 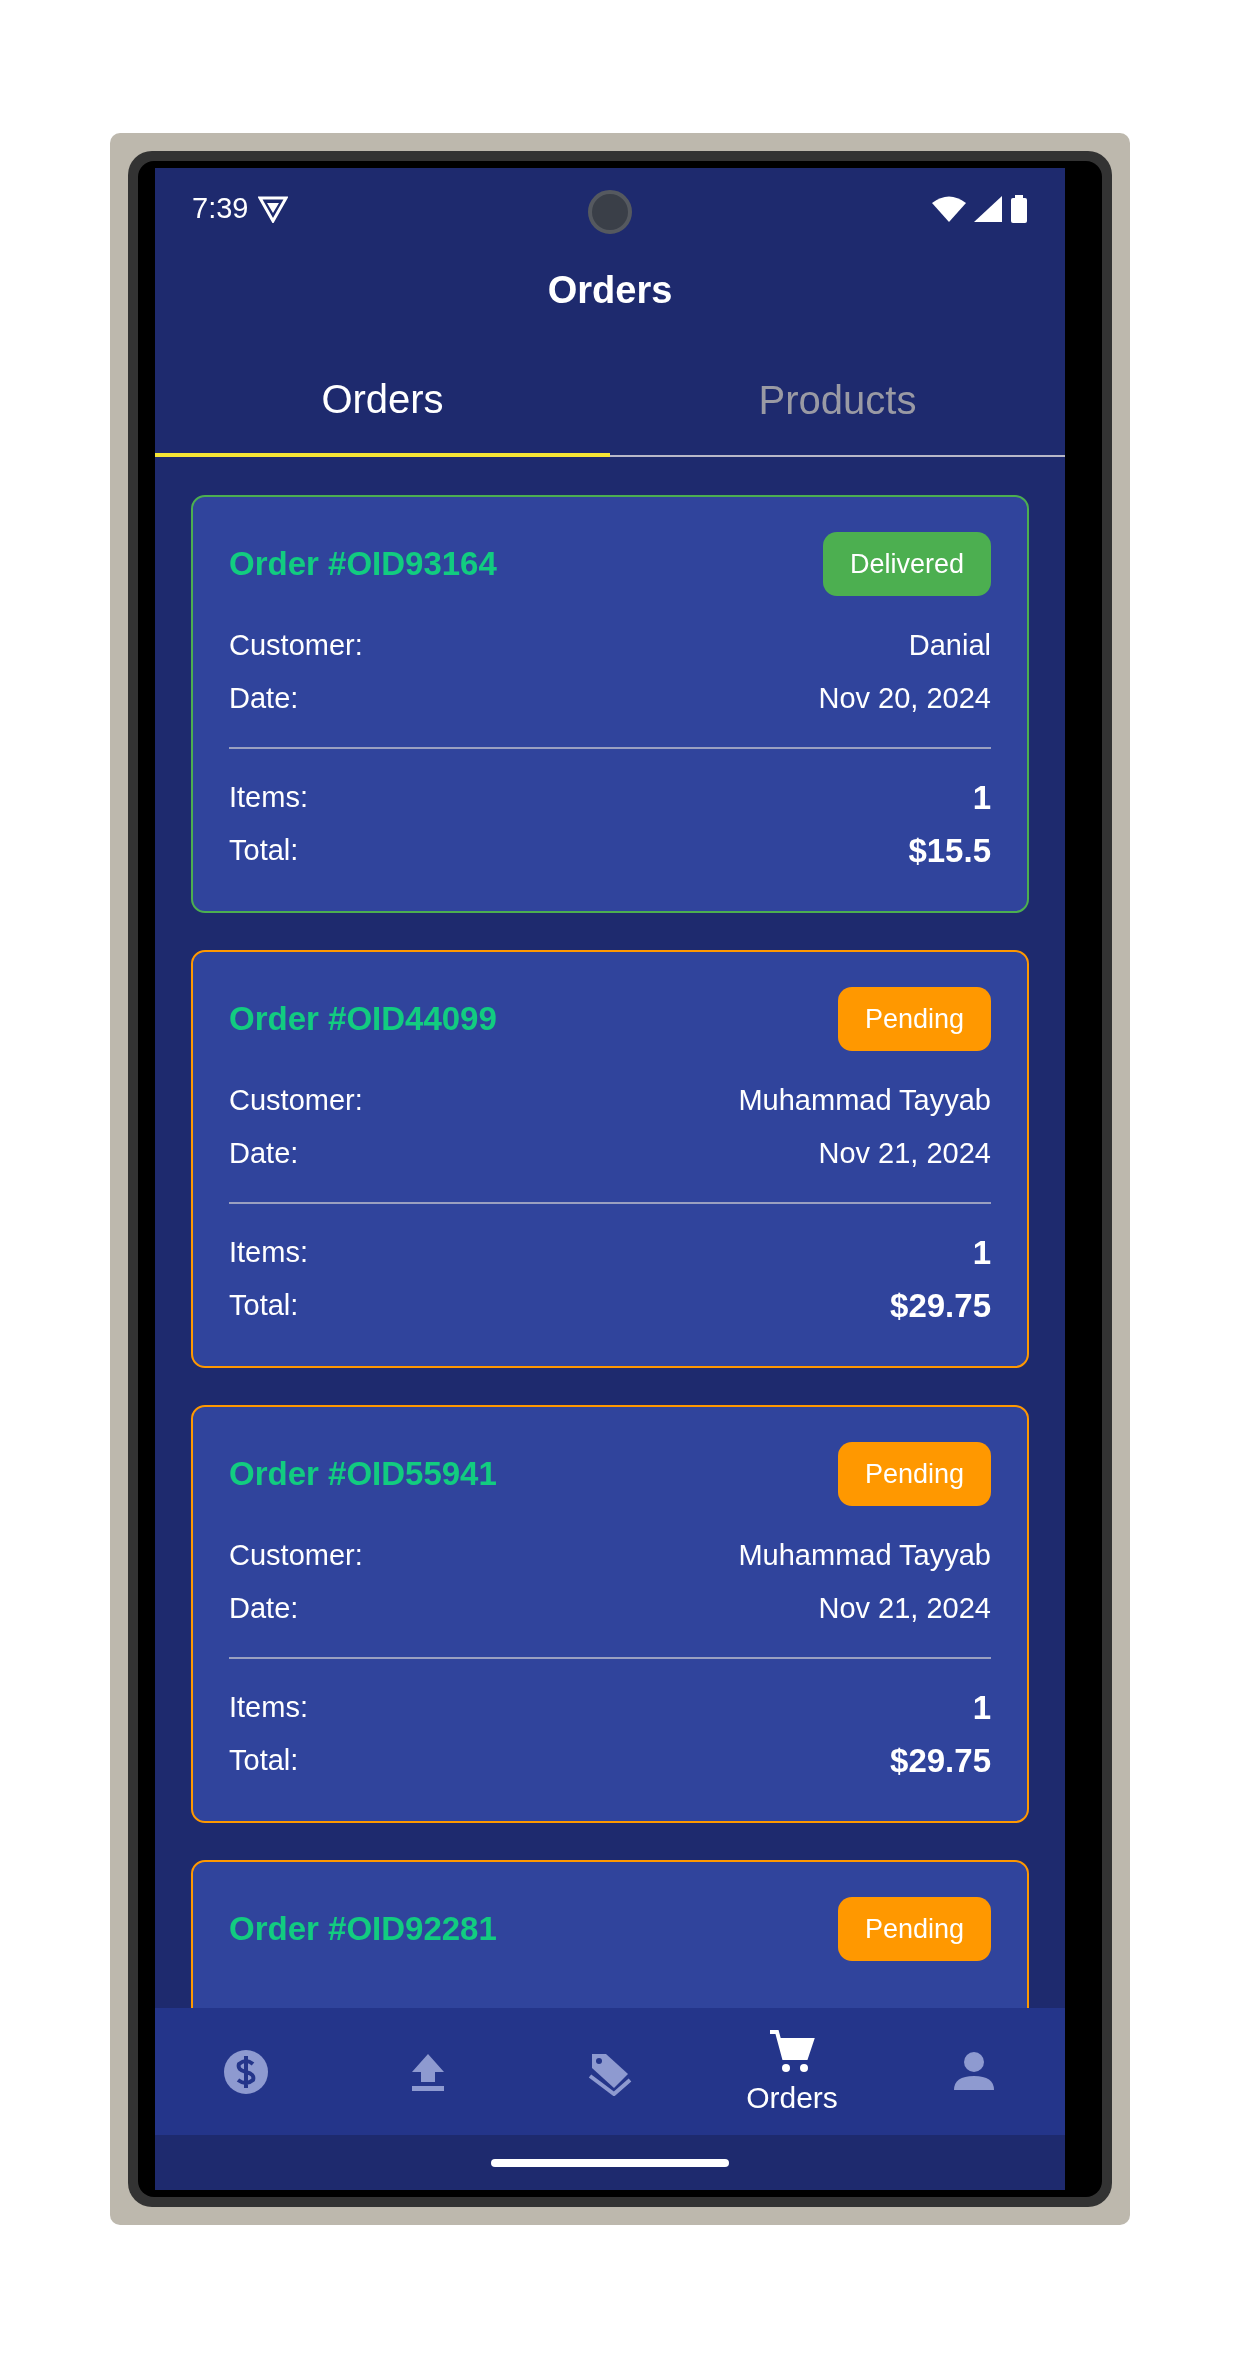 I want to click on tab: Products, so click(x=837, y=398).